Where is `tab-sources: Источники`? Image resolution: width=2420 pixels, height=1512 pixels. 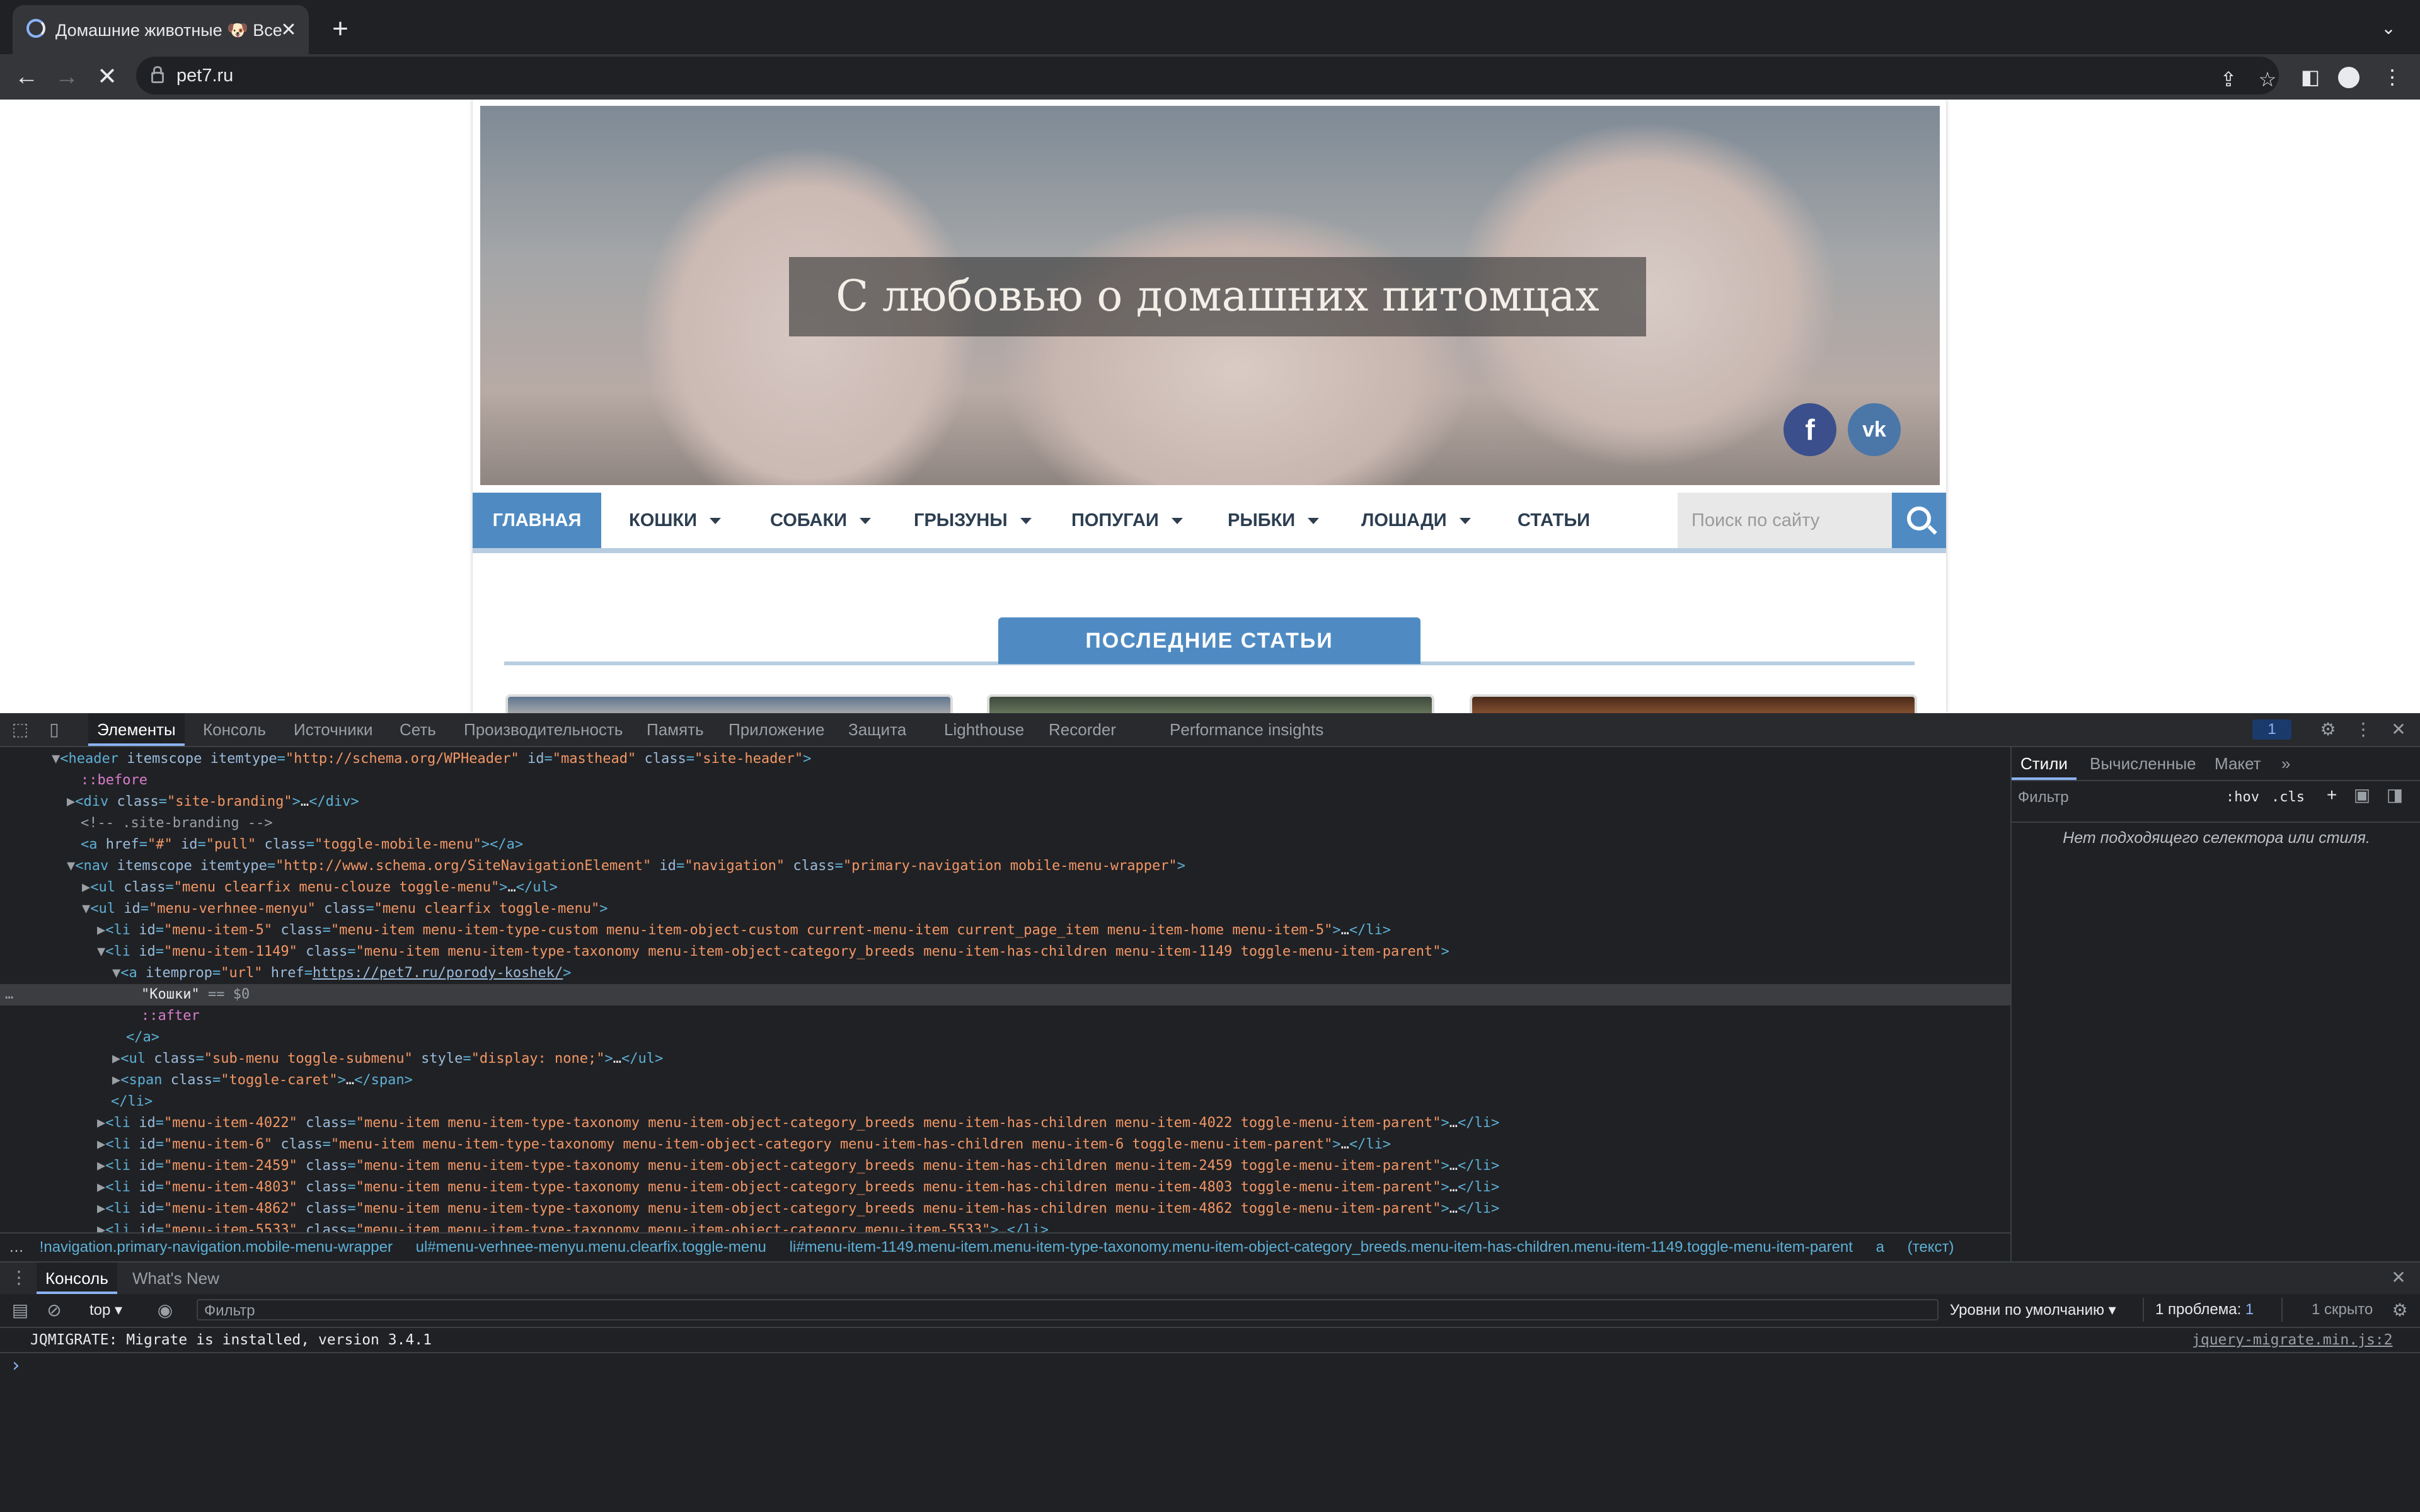 tab-sources: Источники is located at coordinates (333, 729).